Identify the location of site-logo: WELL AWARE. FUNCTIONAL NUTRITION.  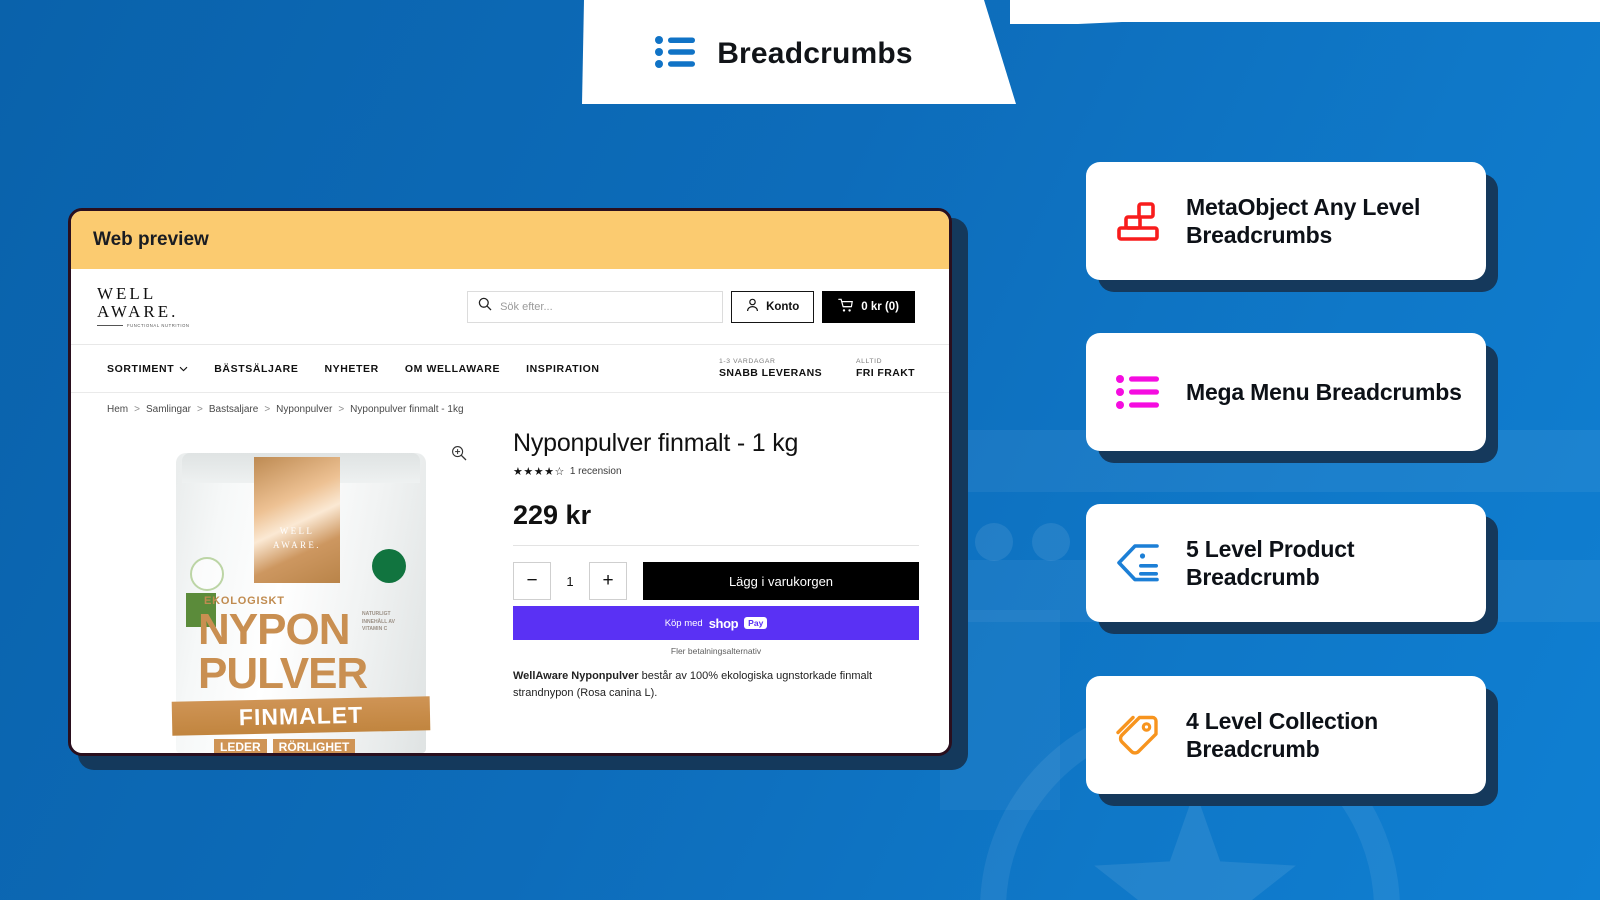
(157, 305).